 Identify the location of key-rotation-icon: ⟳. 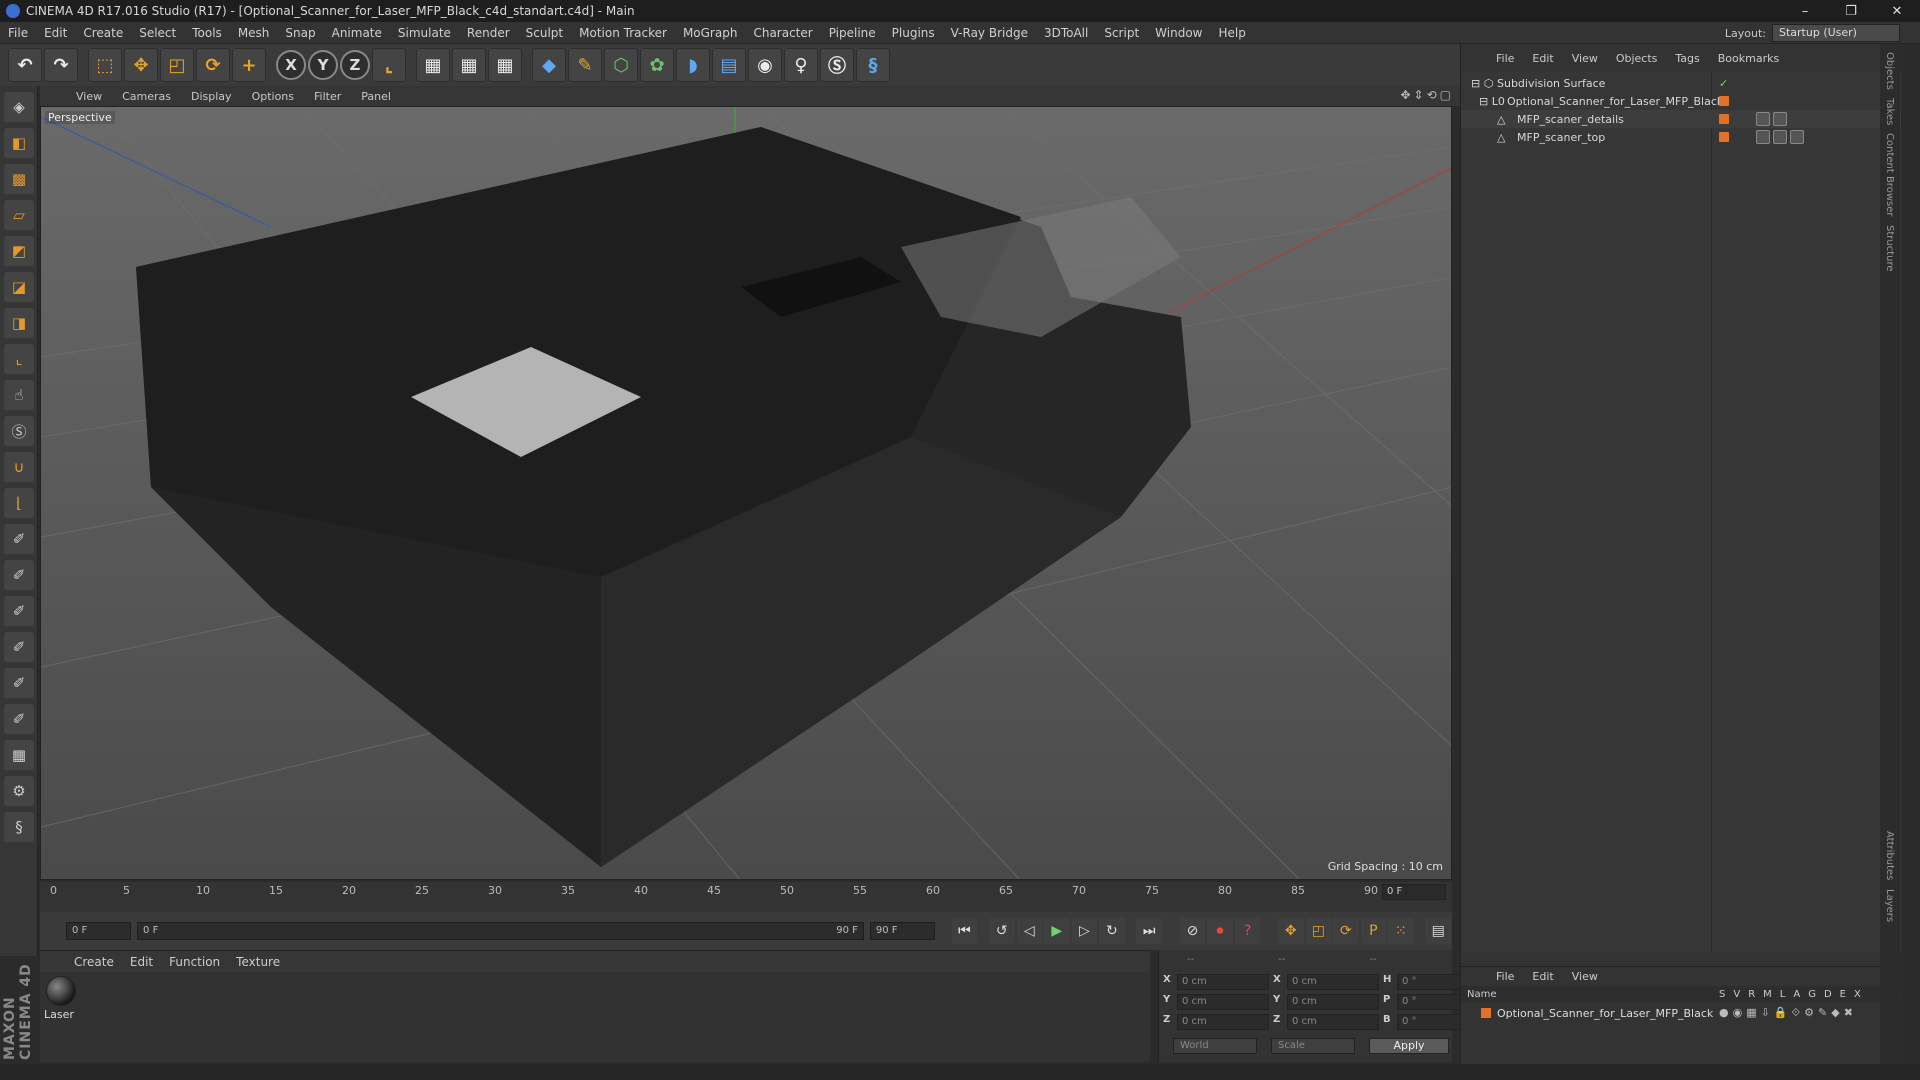
(1346, 931).